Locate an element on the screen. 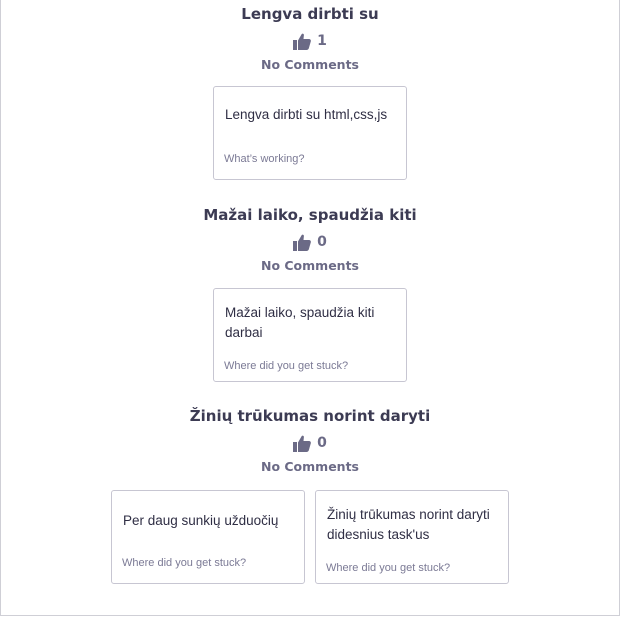 This screenshot has height=617, width=620. group-title: Žinių trūkumas norint daryti is located at coordinates (310, 416).